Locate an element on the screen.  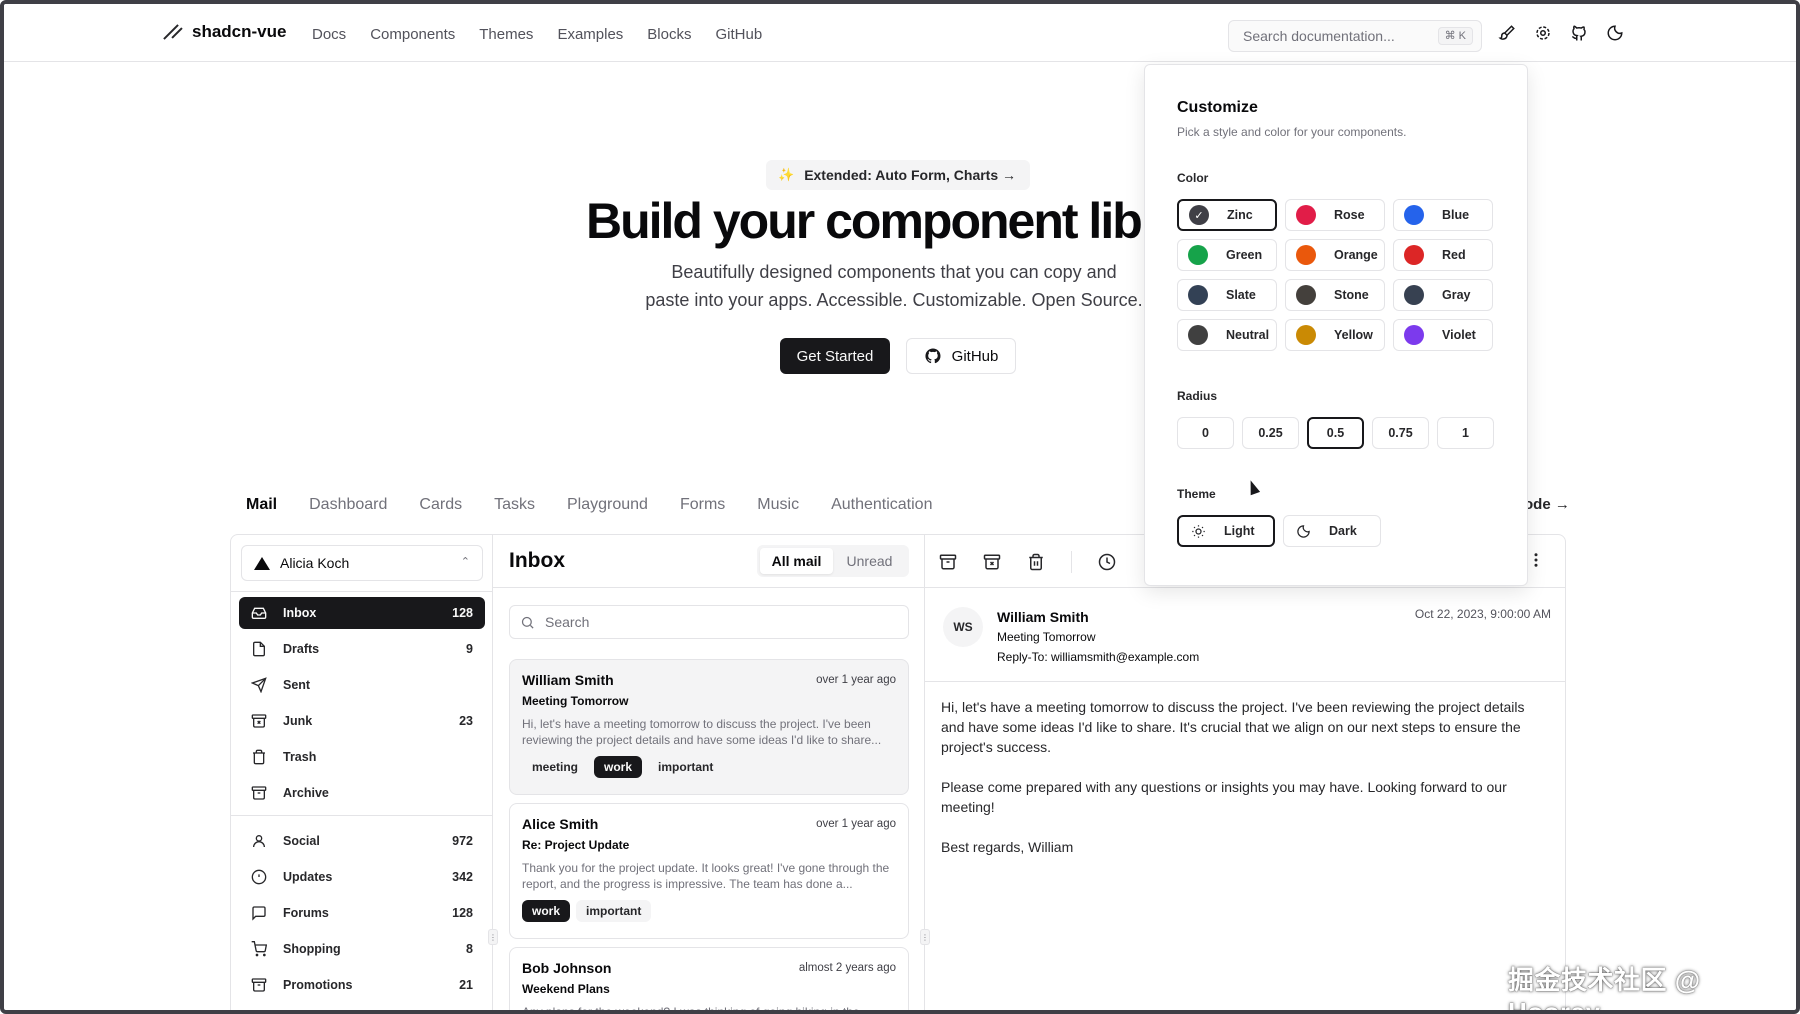
color-red-button: Red is located at coordinates (1443, 255).